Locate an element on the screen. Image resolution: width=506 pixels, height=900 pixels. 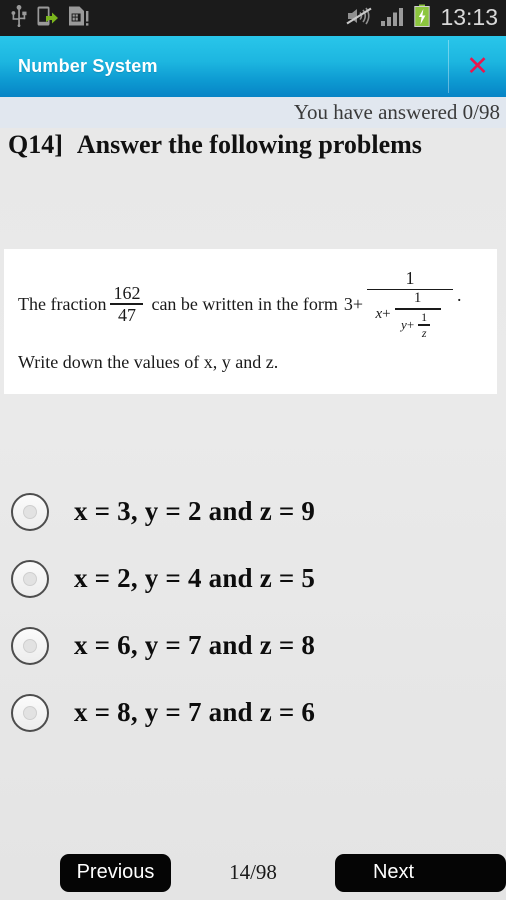
cf-level-3: 1 z is located at coordinates (424, 324).